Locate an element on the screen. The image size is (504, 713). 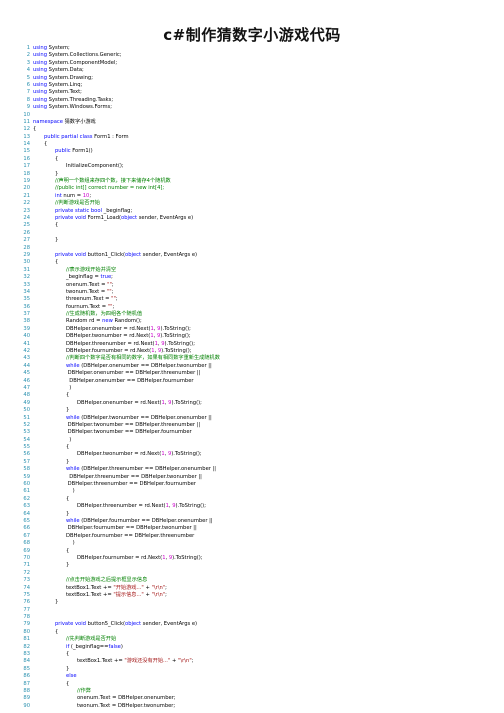
code-text: using System.Collections.Generic; is located at coordinates (263, 55).